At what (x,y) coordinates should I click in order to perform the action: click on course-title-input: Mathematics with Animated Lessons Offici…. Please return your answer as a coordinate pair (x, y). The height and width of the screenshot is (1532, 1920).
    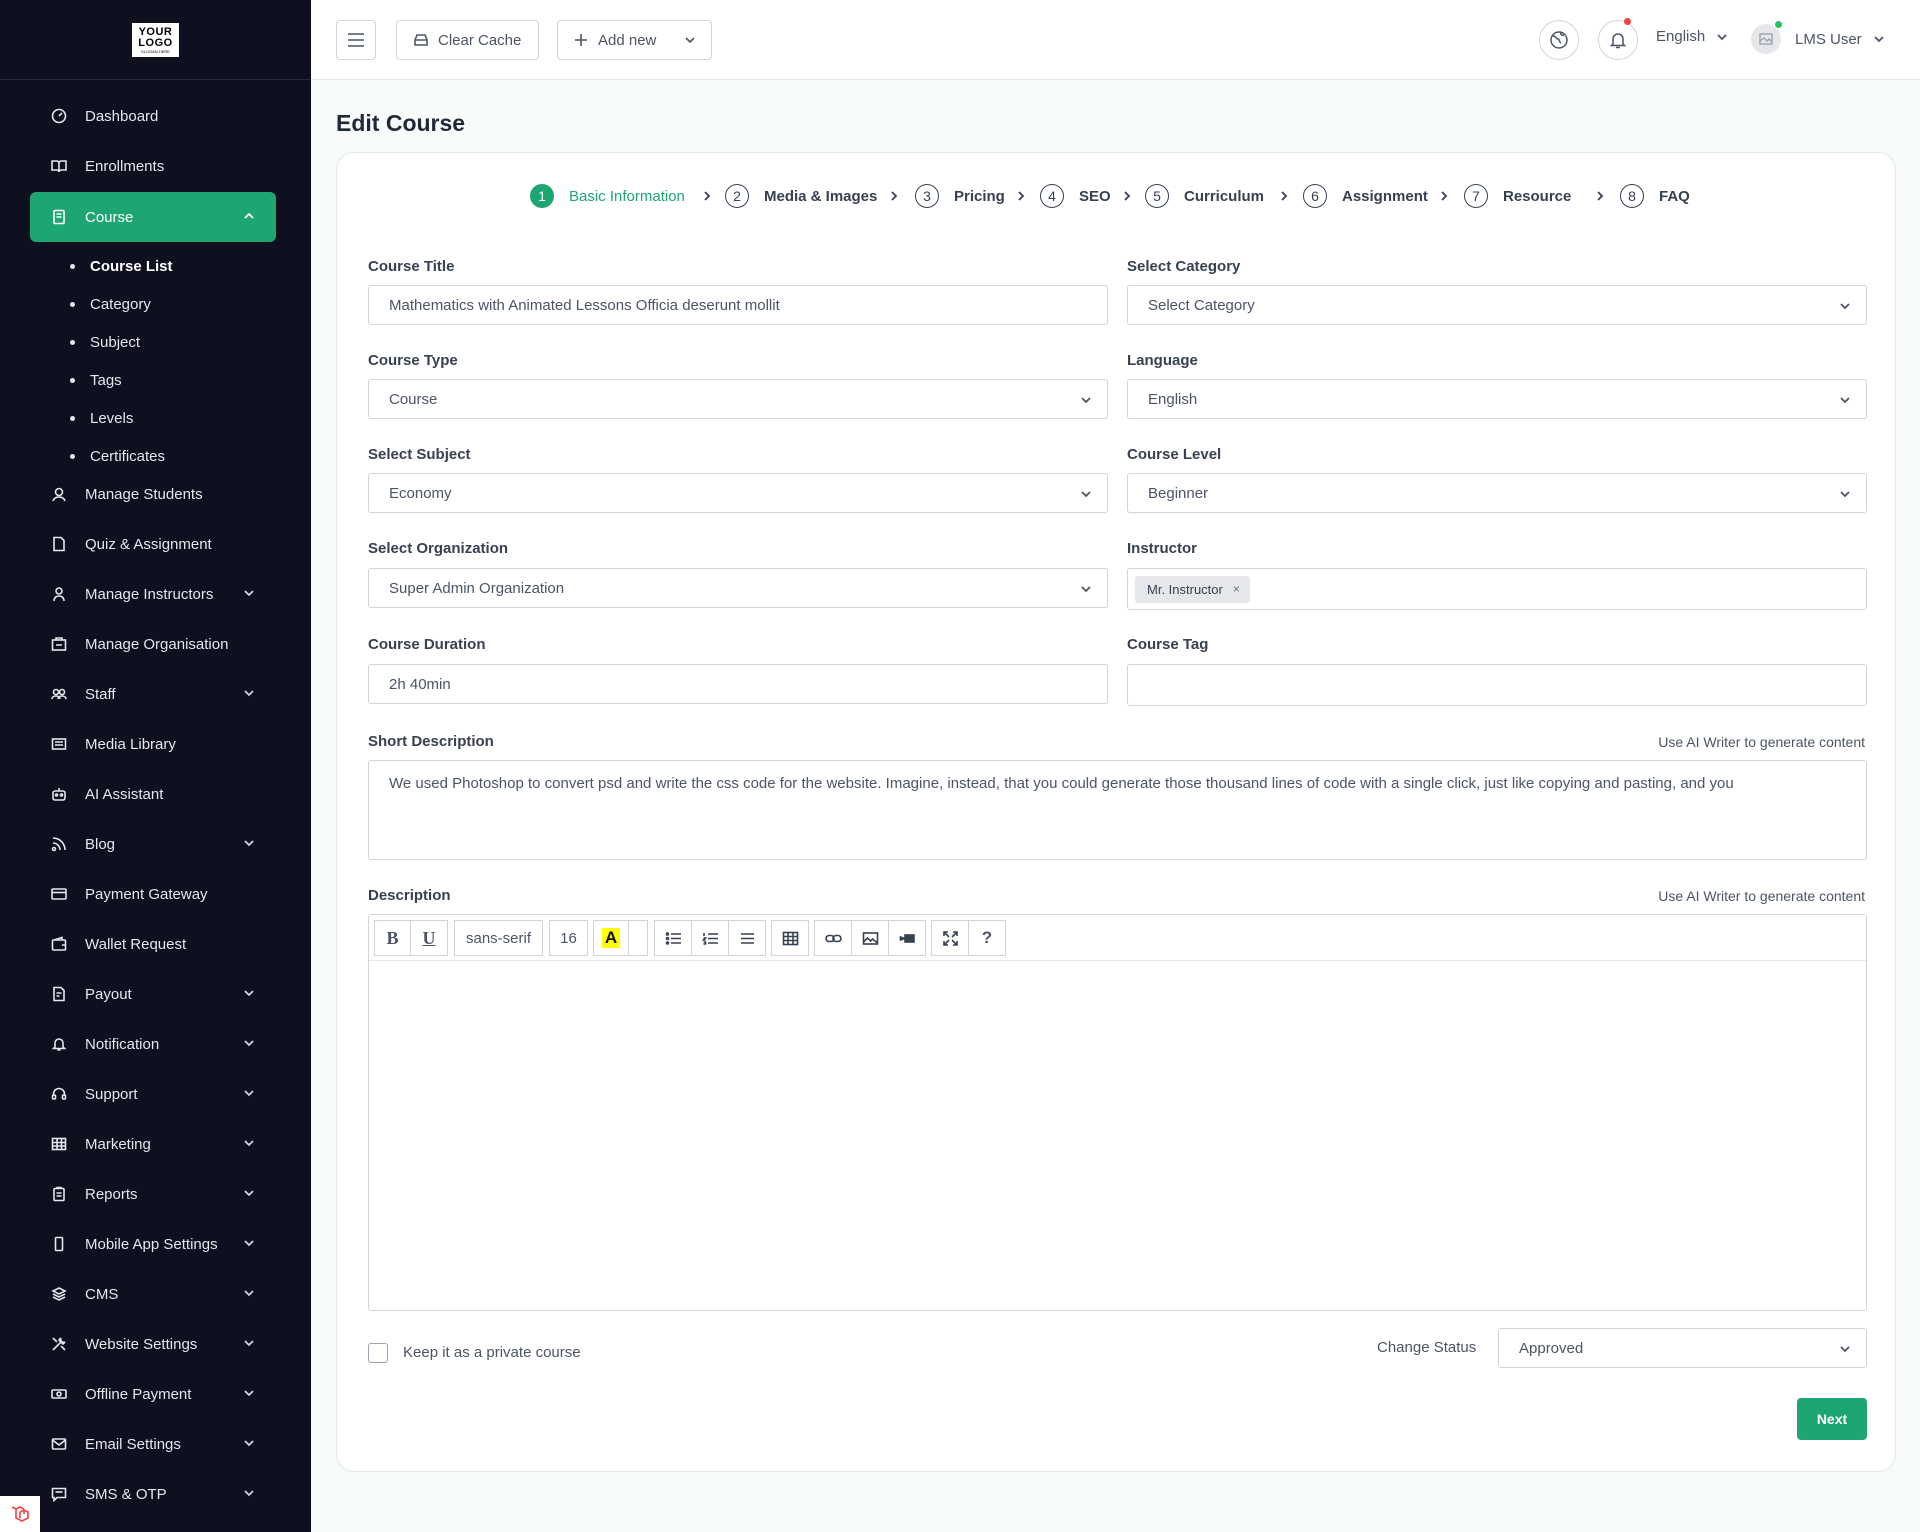
    Looking at the image, I should click on (738, 305).